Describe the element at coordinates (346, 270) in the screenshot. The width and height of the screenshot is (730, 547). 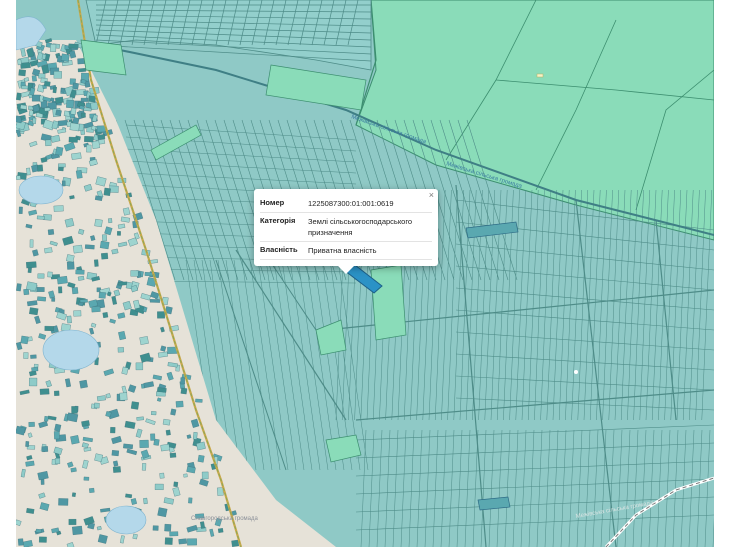
I see `popup-pointer` at that location.